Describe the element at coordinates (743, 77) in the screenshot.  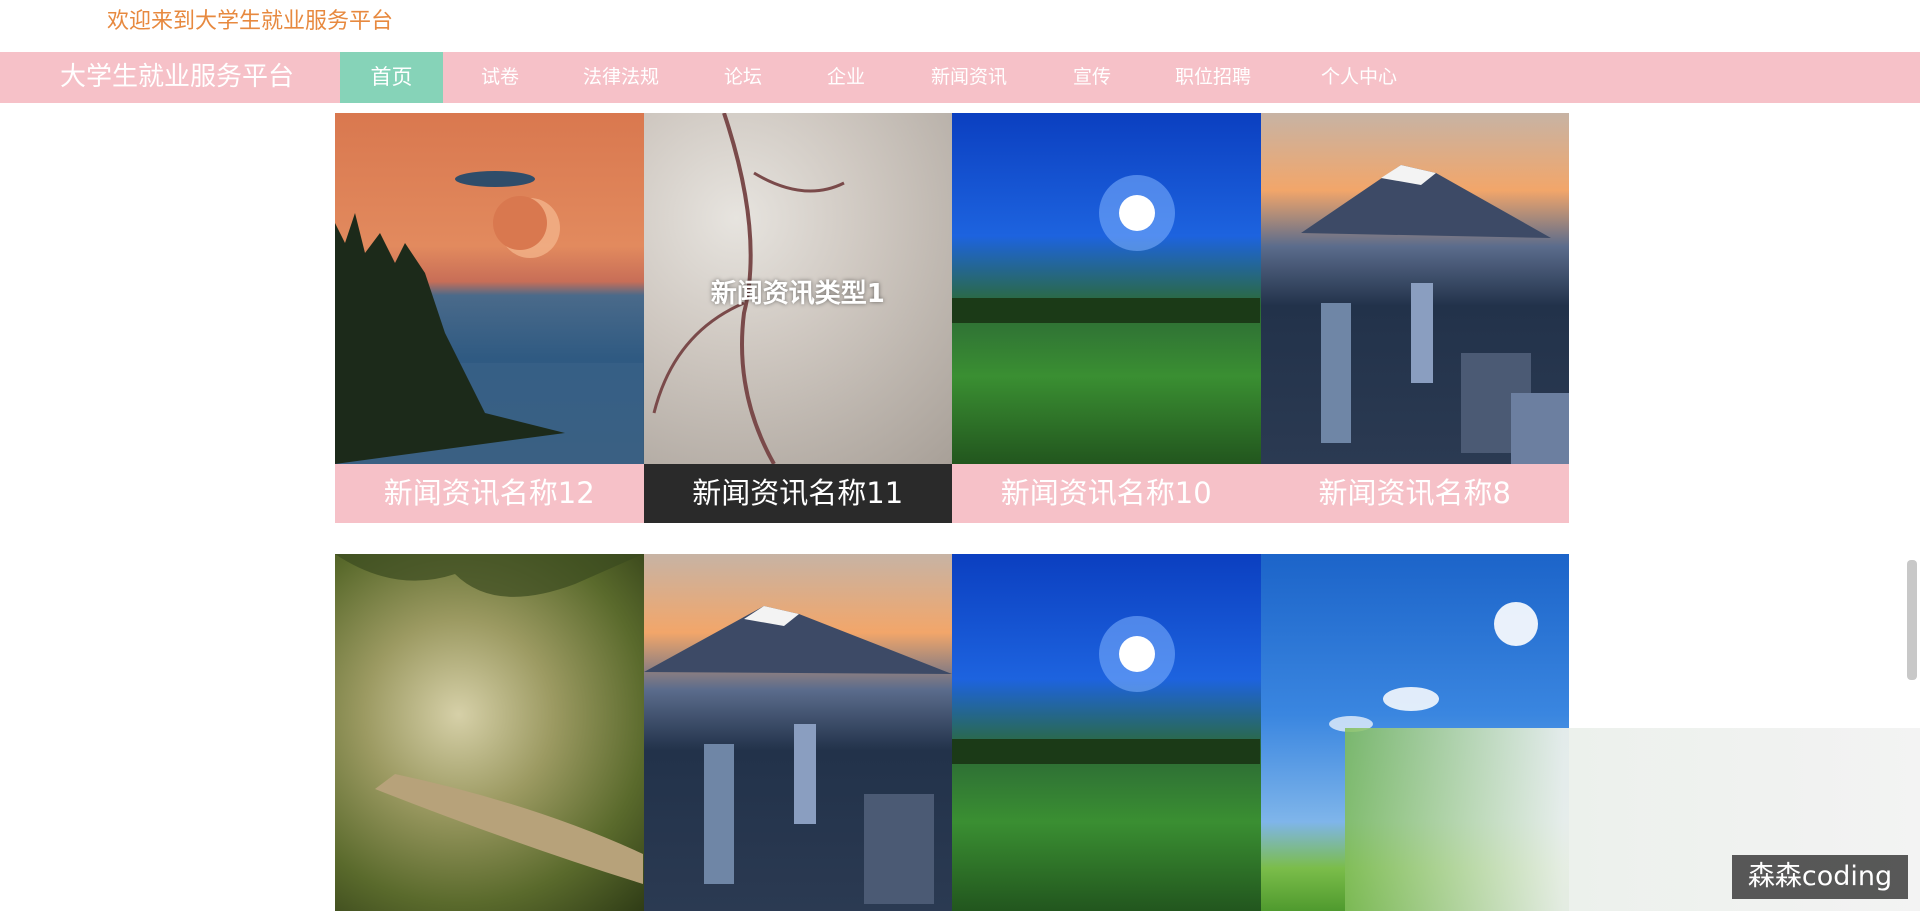
I see `nav-item-forum: 论坛` at that location.